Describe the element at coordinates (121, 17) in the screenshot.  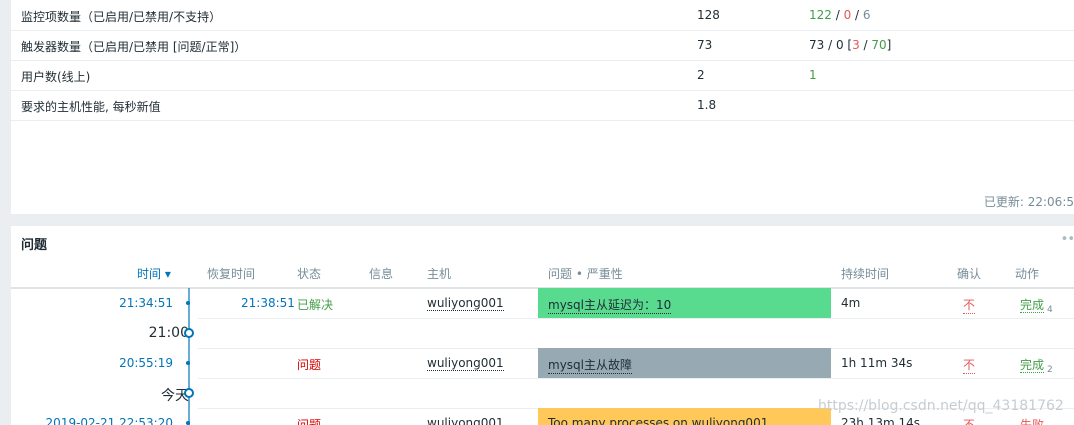
I see `status-label: 监控项数量（已启用/已禁用/不支持）` at that location.